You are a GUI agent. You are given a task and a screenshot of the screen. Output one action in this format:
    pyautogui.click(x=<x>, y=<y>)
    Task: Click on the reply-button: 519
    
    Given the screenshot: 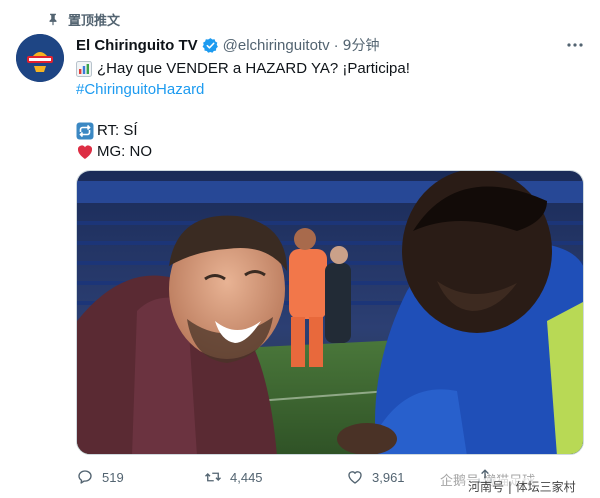 What is the action you would take?
    pyautogui.click(x=100, y=477)
    